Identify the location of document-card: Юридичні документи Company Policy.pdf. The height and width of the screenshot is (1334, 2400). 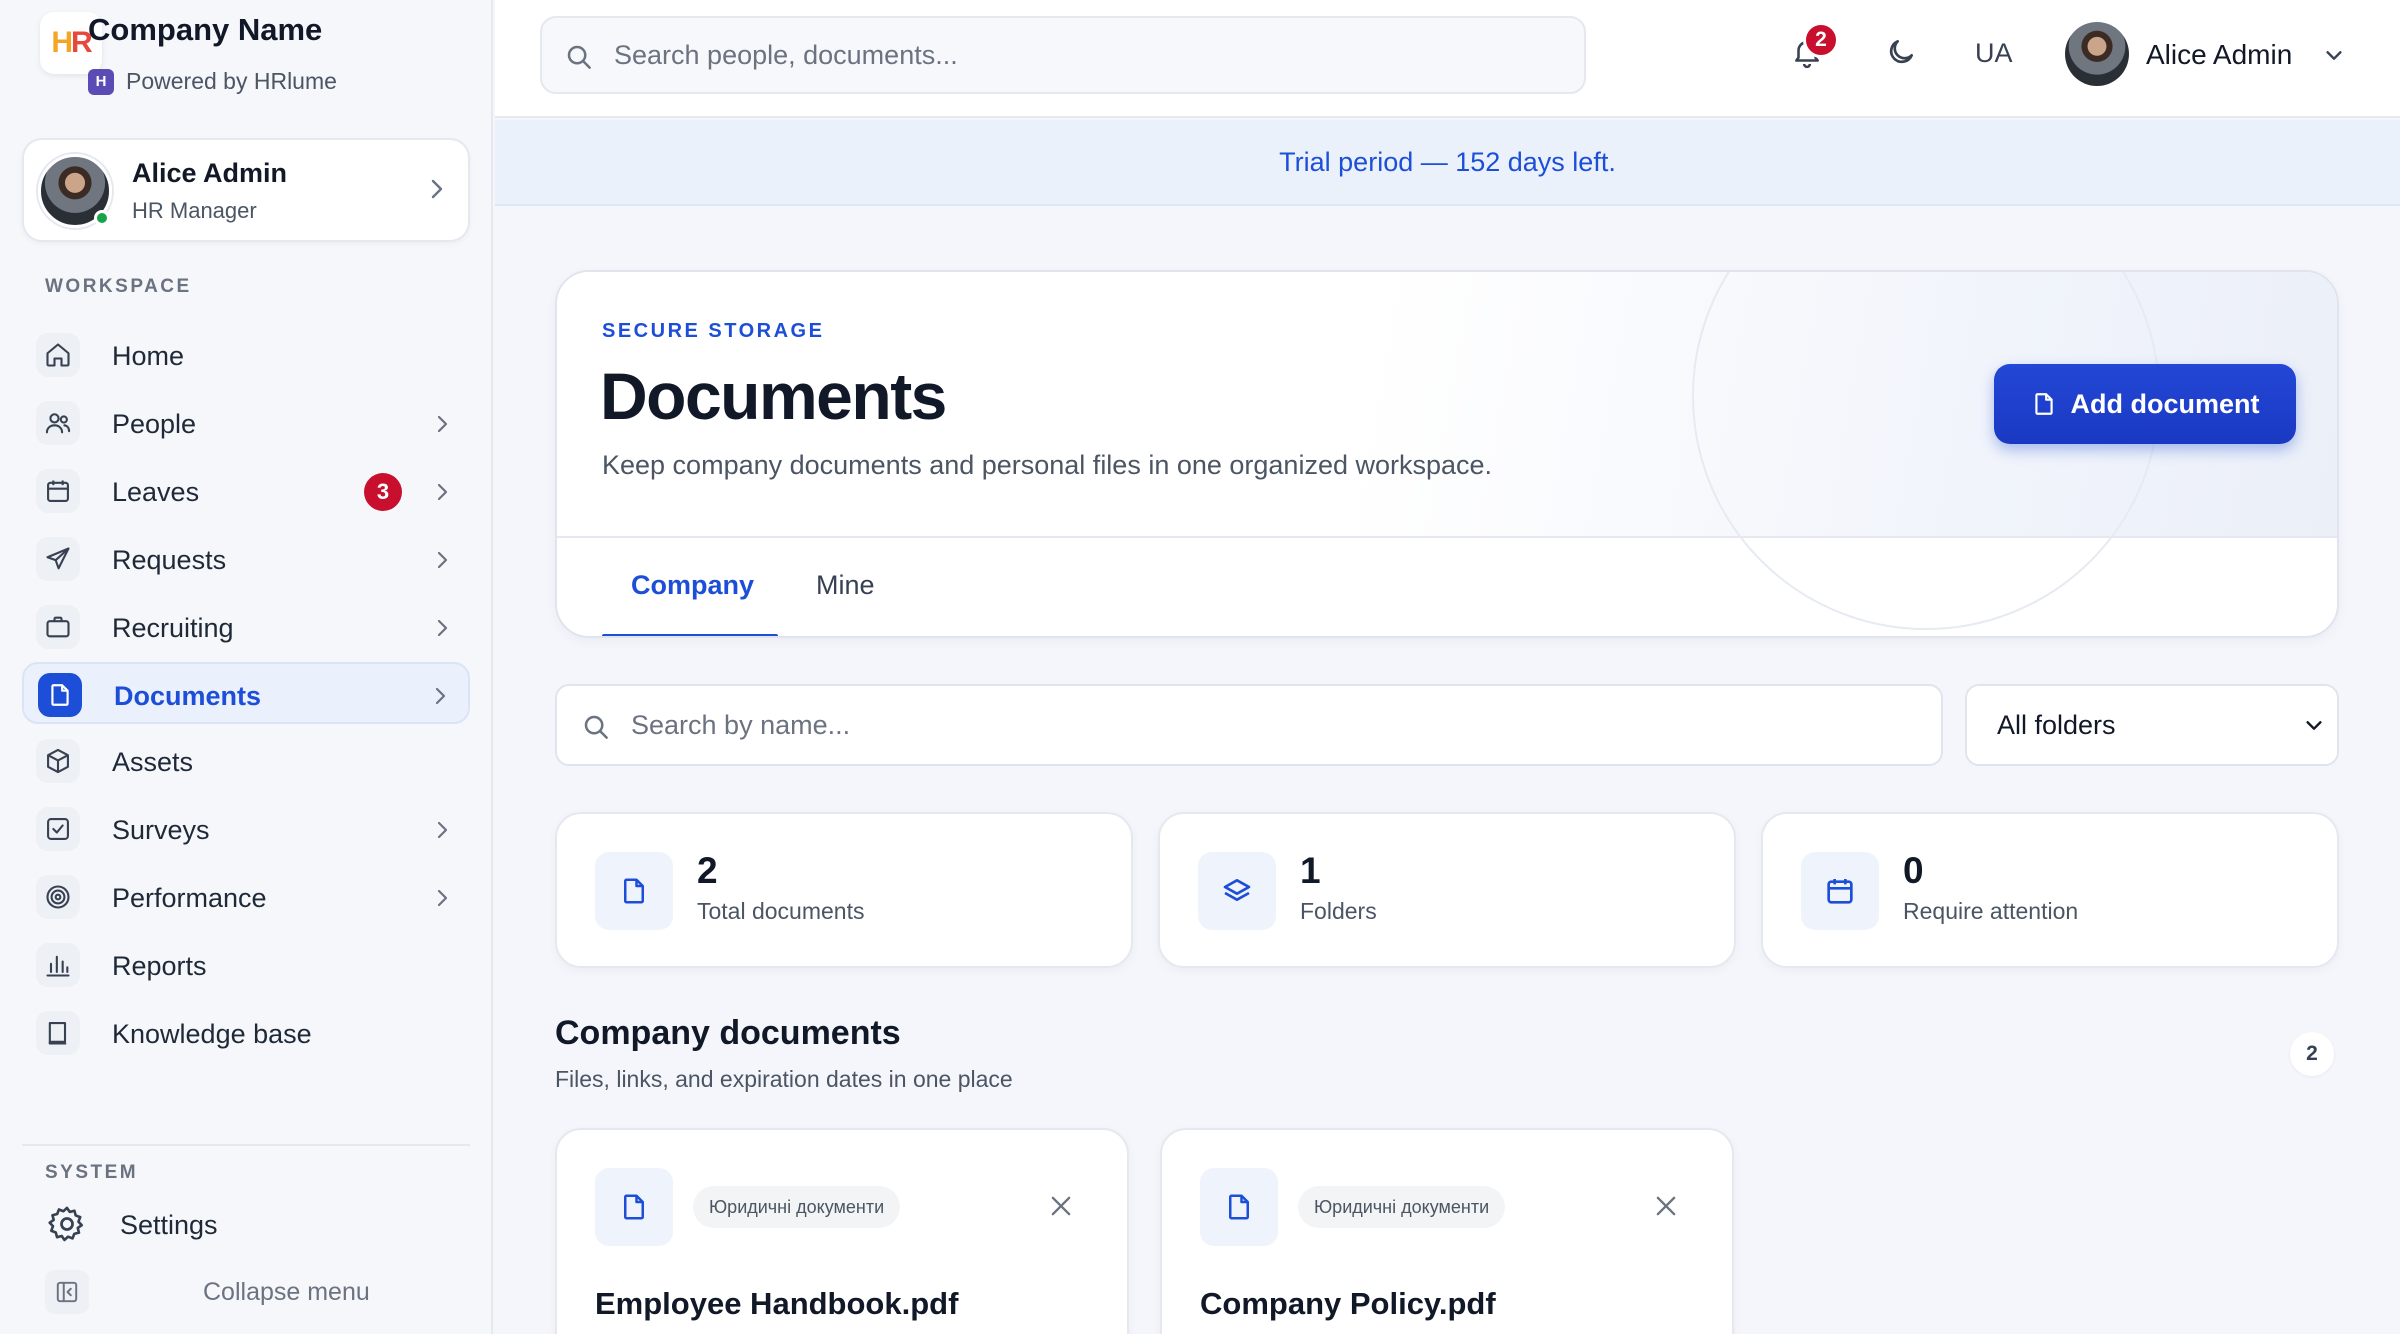
(1447, 1231).